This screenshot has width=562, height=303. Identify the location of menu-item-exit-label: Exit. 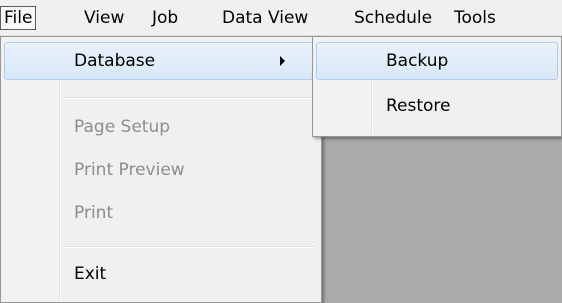
(90, 274).